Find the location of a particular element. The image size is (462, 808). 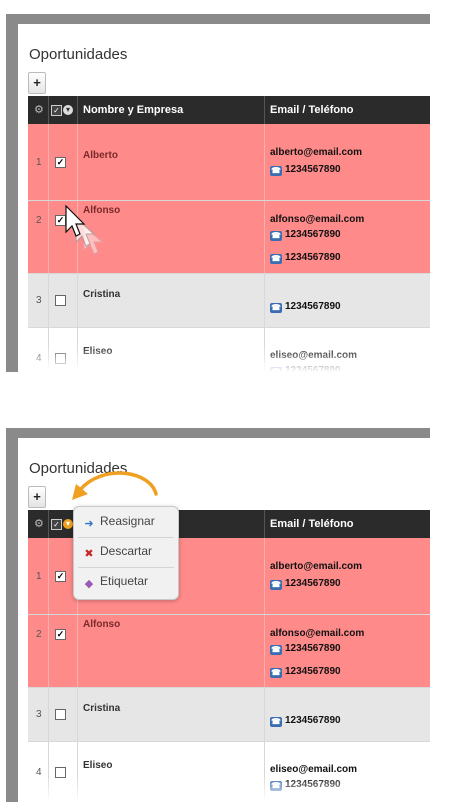

discard-icon: ✖ is located at coordinates (89, 554).